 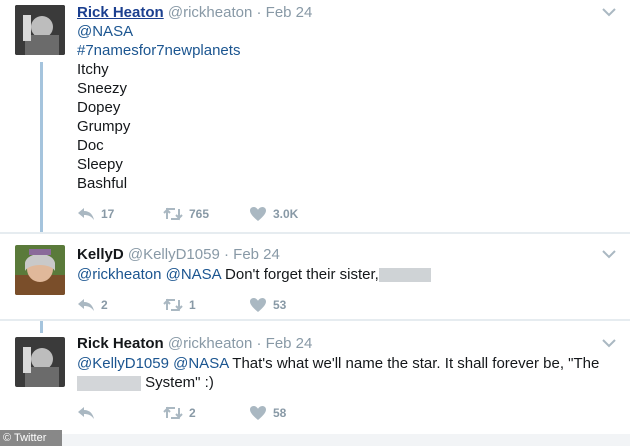 I want to click on like-button: 58, so click(x=267, y=413).